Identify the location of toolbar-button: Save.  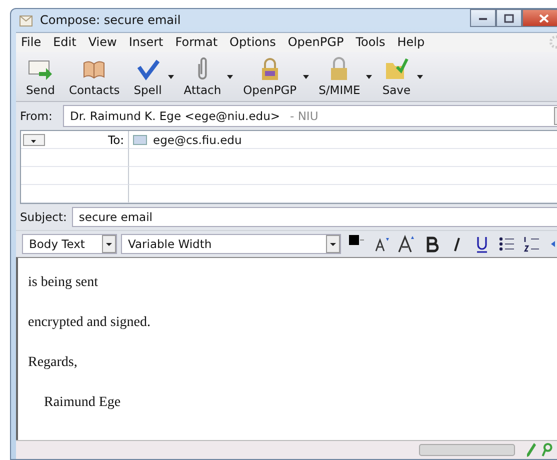
(396, 76).